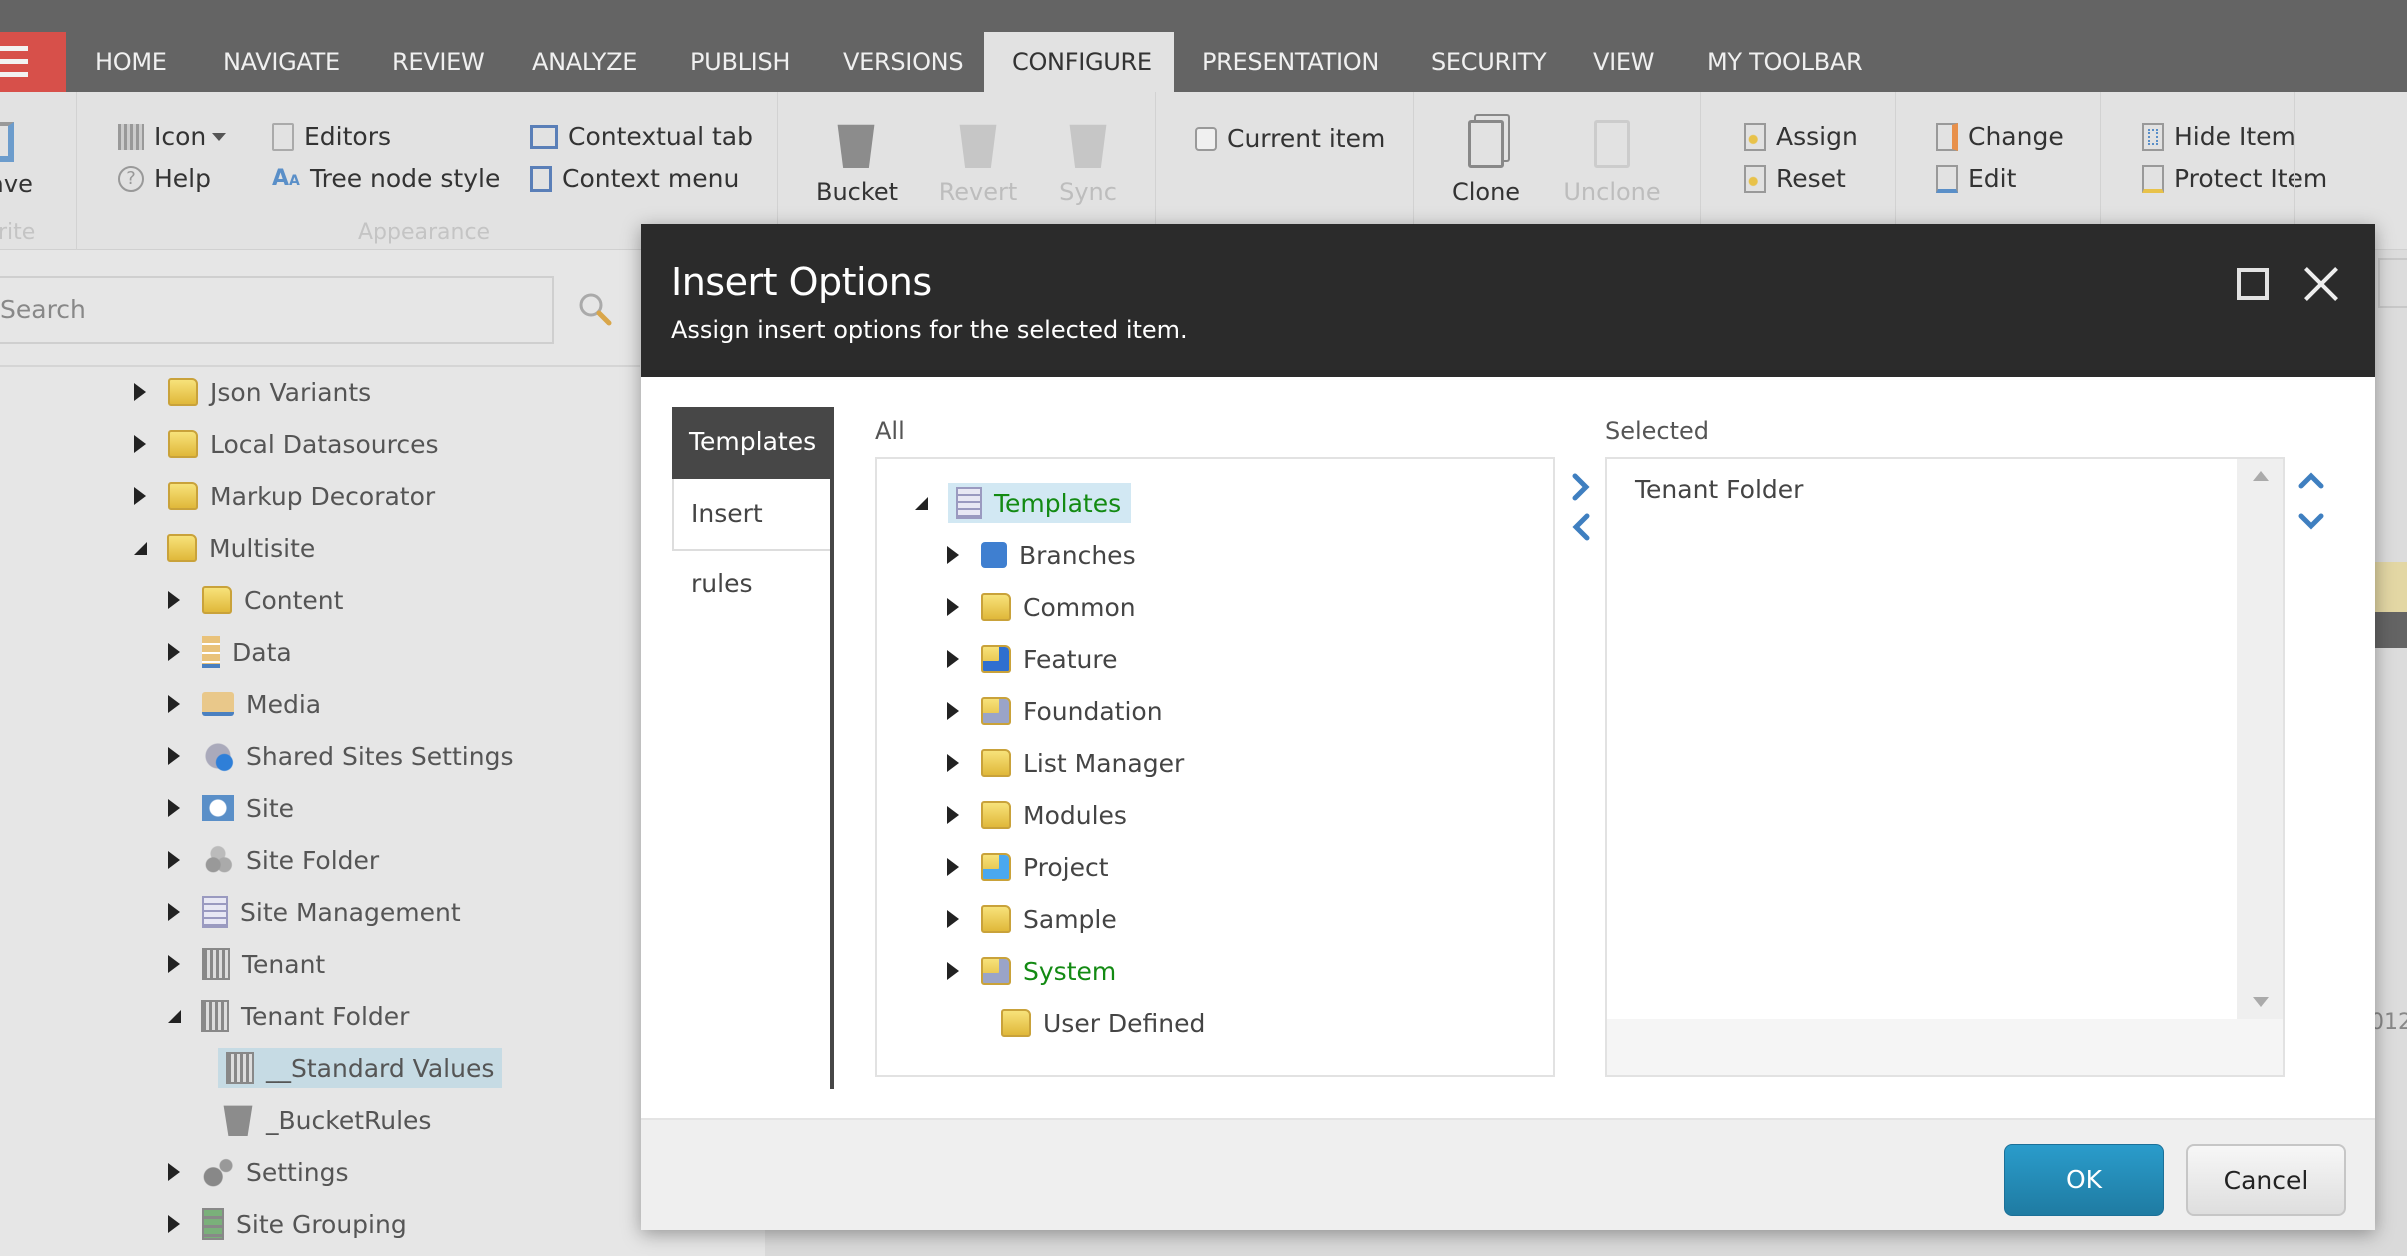  I want to click on selected-list-scrollbar, so click(2260, 739).